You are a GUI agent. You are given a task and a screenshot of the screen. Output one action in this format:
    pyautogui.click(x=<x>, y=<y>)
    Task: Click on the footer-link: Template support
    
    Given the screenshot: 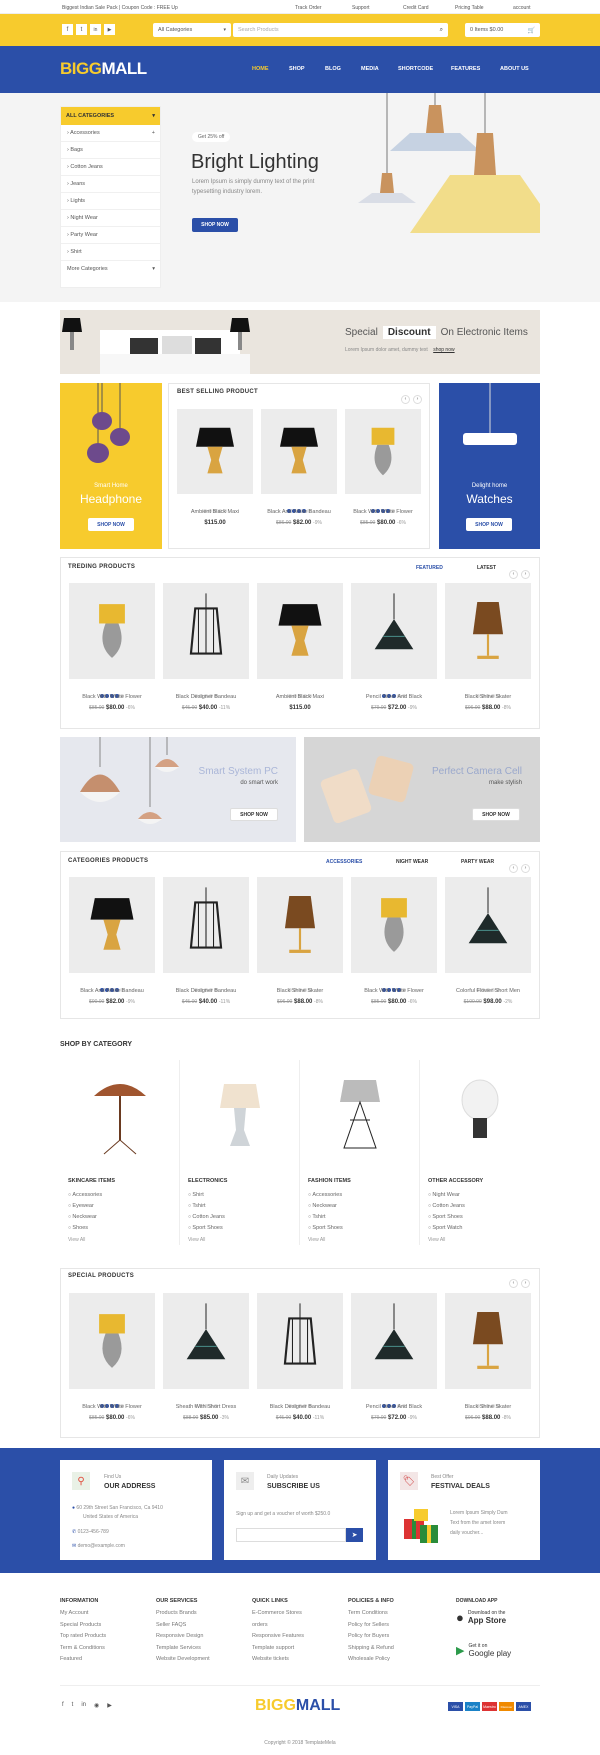 What is the action you would take?
    pyautogui.click(x=273, y=1648)
    